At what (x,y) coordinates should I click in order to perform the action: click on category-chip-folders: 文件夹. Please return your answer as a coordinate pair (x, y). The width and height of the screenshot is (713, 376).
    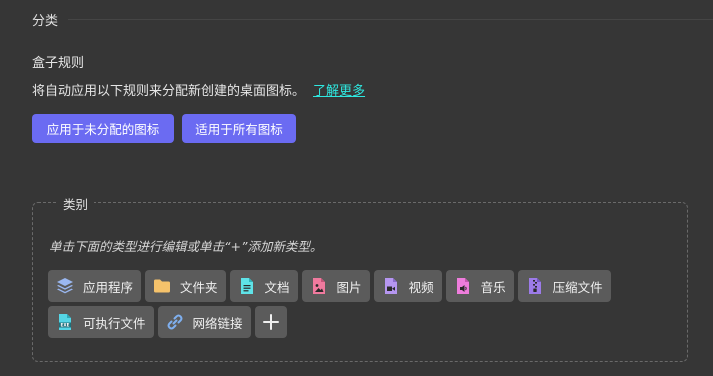
    Looking at the image, I should click on (185, 286).